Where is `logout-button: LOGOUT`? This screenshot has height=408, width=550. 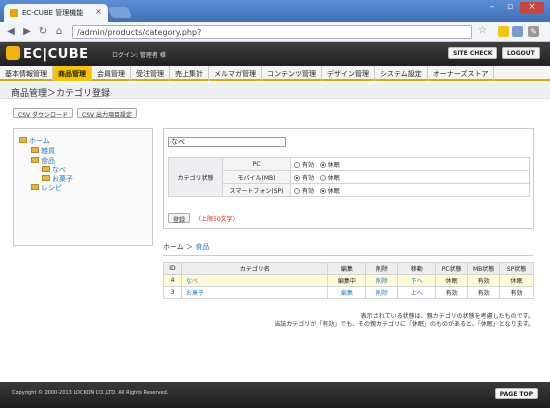 logout-button: LOGOUT is located at coordinates (521, 53).